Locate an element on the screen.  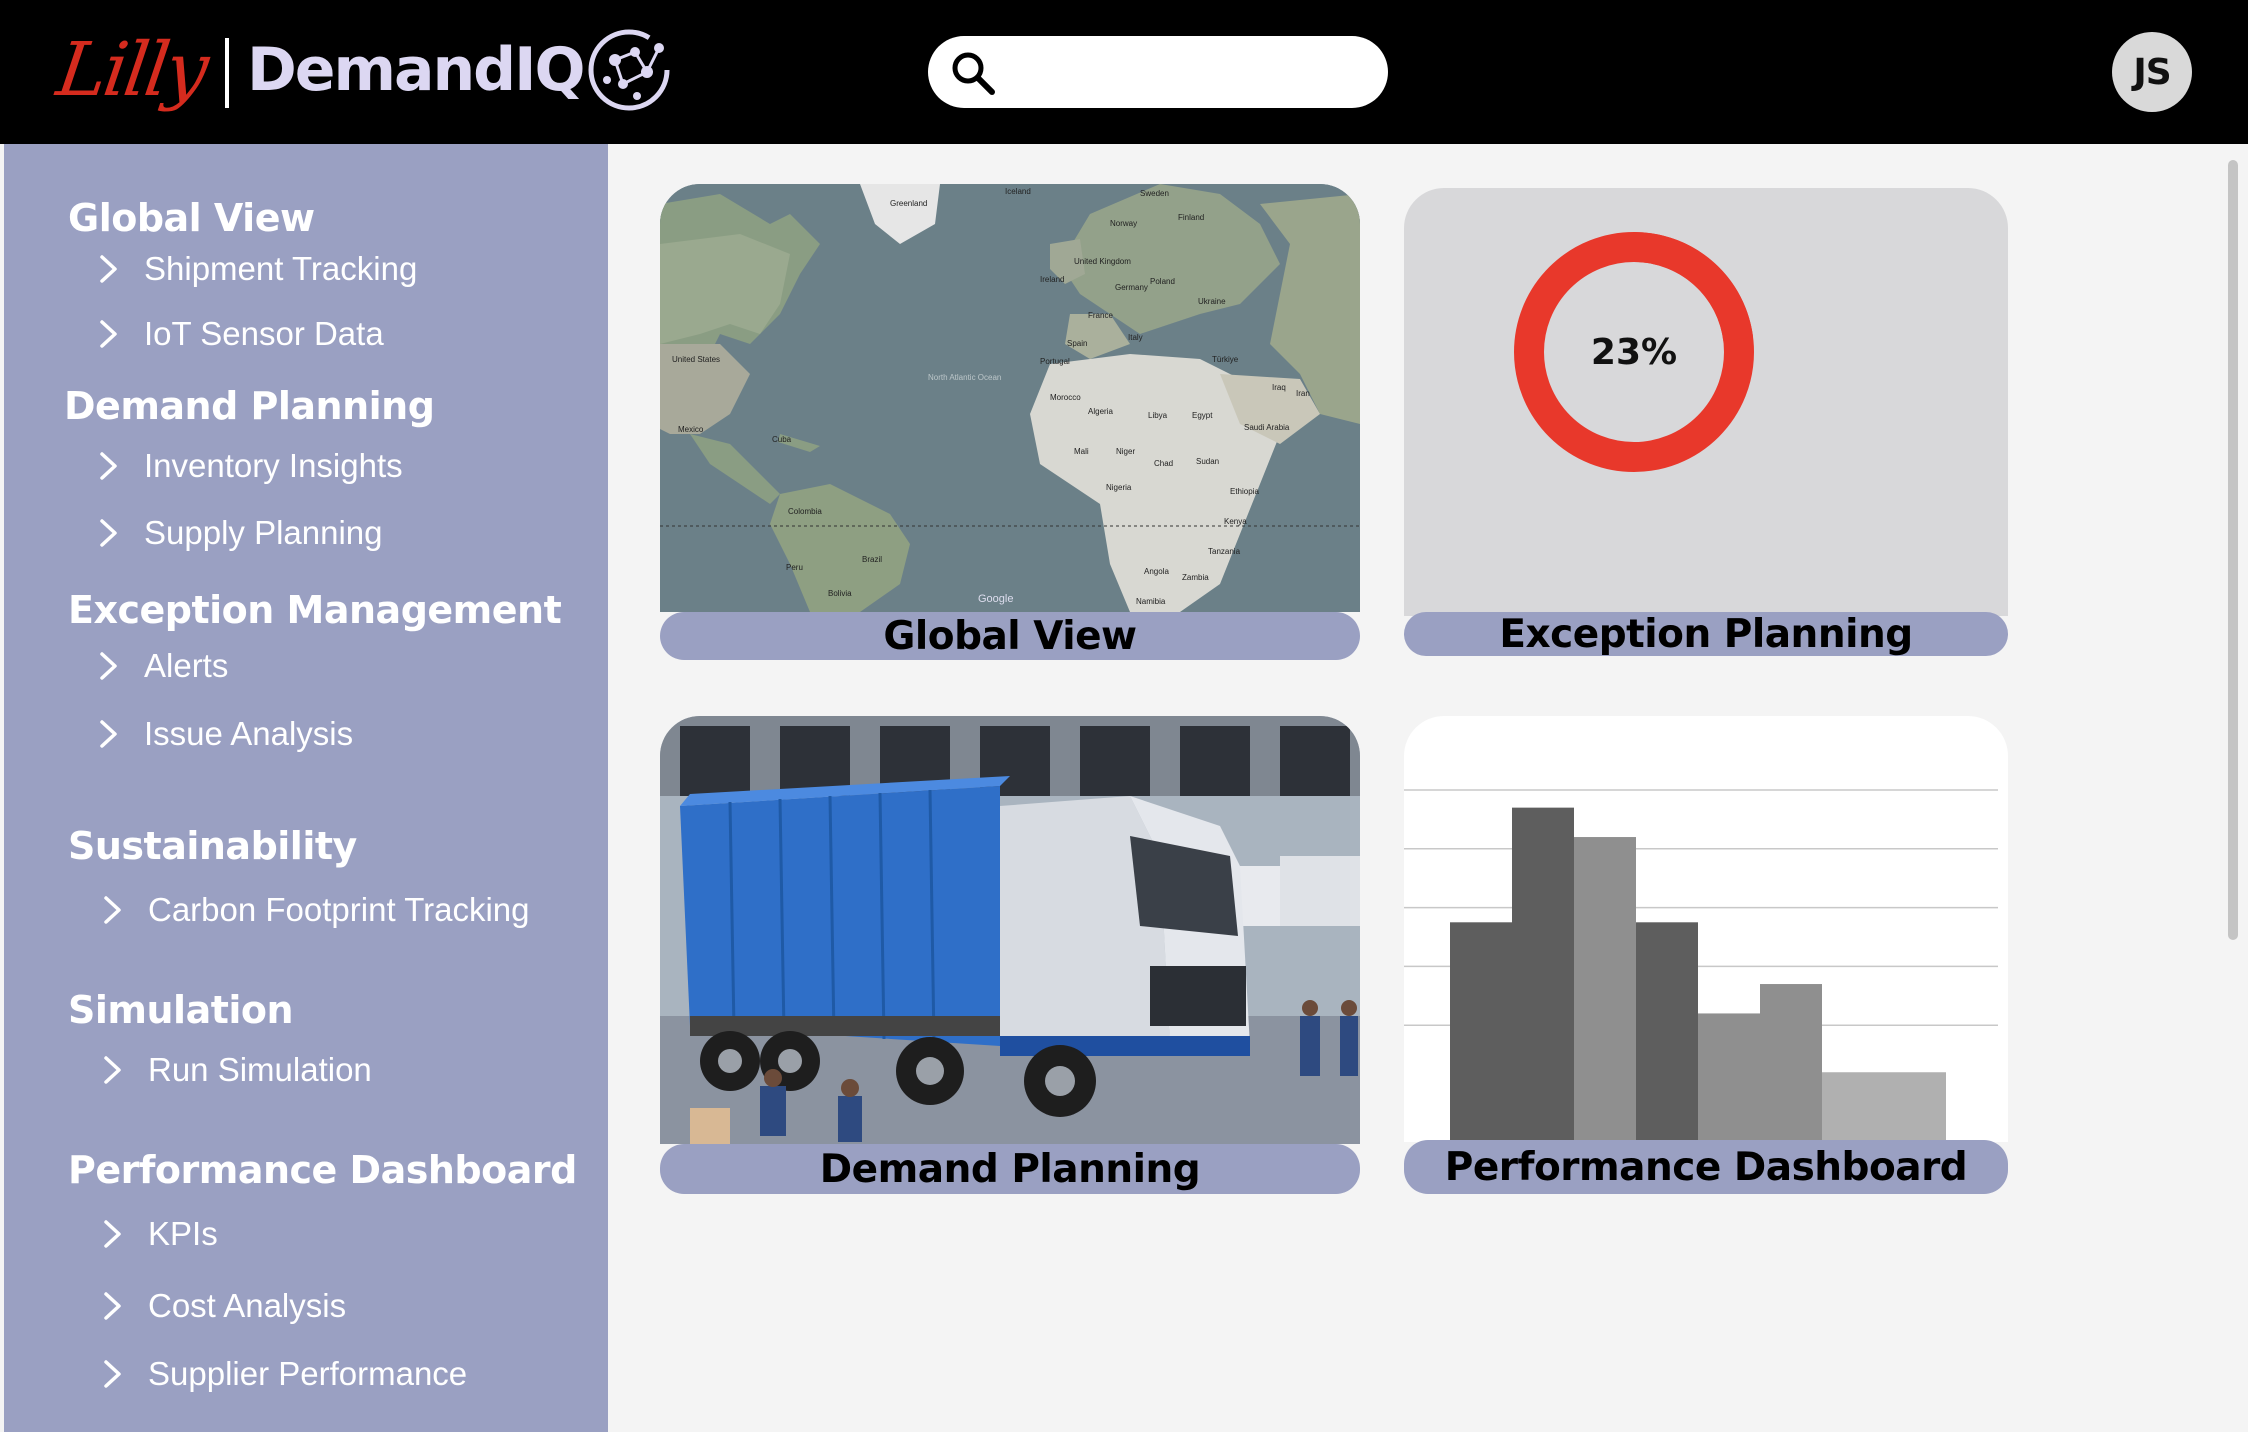
performance-dashboard-card-button: Performance Dashboard is located at coordinates (1706, 1167).